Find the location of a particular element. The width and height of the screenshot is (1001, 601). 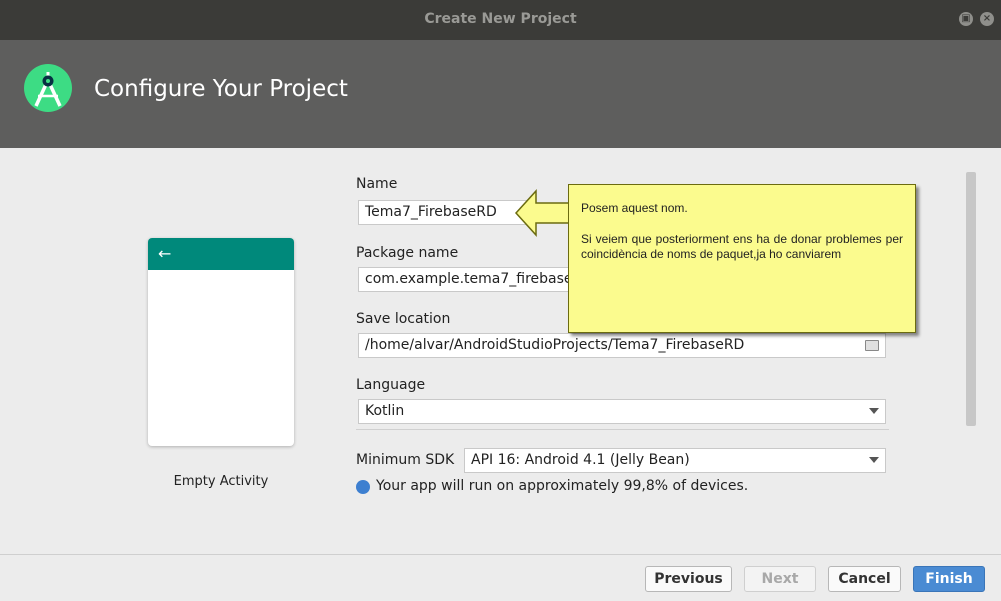

cancel-button: Cancel is located at coordinates (864, 579).